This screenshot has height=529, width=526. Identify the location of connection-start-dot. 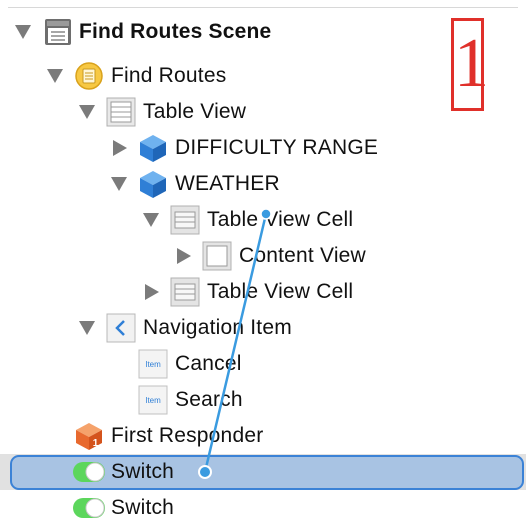
(266, 214).